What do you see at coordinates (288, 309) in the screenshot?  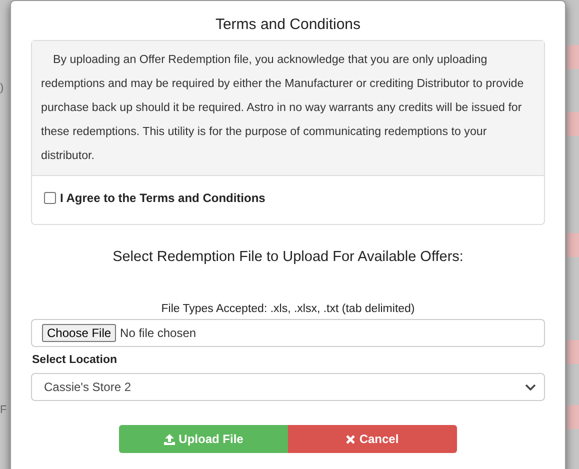 I see `file-types-text: File Types Accepted: .xls, .xlsx, .txt (tab delimited)` at bounding box center [288, 309].